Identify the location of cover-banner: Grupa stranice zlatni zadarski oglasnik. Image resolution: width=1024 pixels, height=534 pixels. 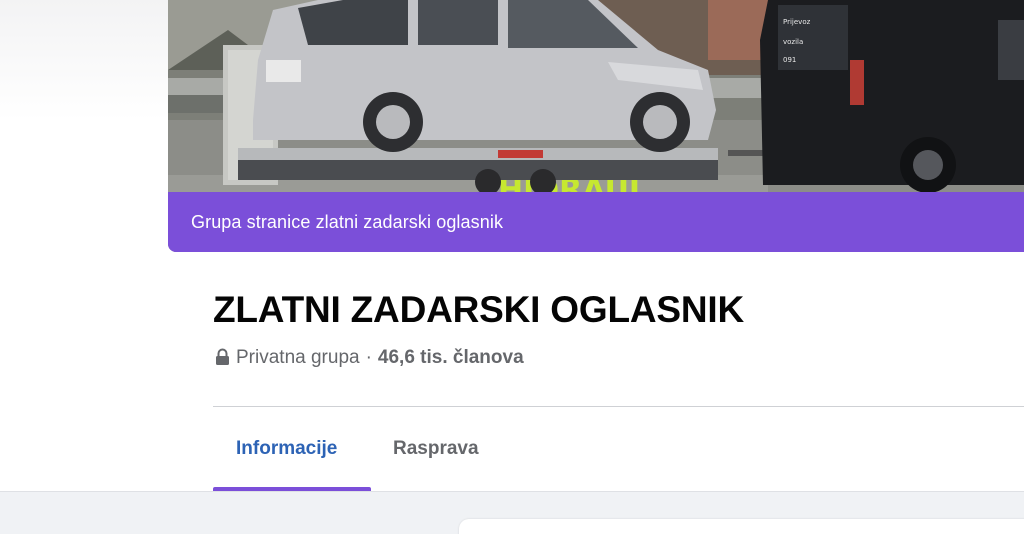
(596, 222).